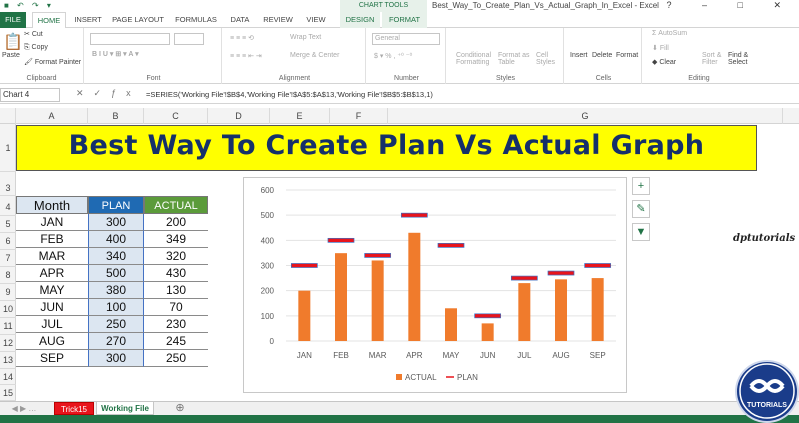 Image resolution: width=799 pixels, height=423 pixels. What do you see at coordinates (660, 48) in the screenshot?
I see `fill-button: ⬇ Fill` at bounding box center [660, 48].